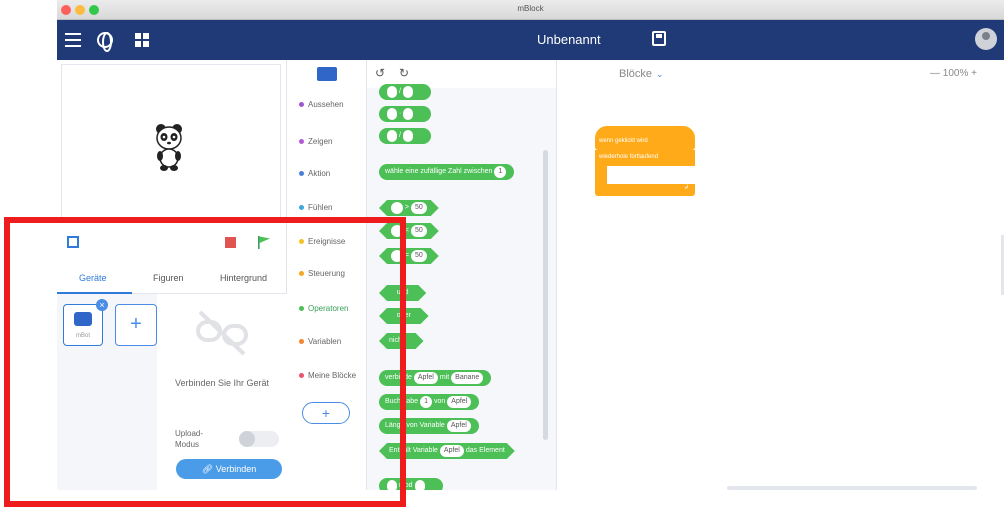 The height and width of the screenshot is (511, 1004). Describe the element at coordinates (105, 42) in the screenshot. I see `globe-icon` at that location.